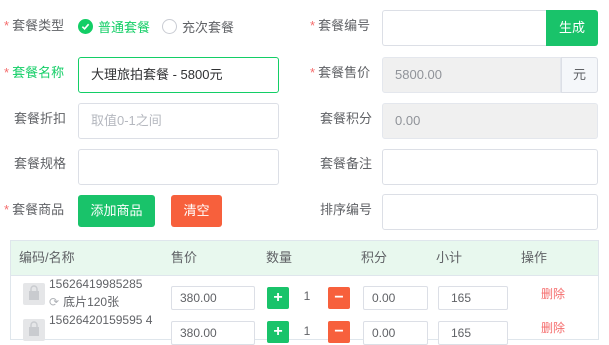 This screenshot has width=609, height=345. What do you see at coordinates (579, 75) in the screenshot?
I see `price-unit-addon: 元` at bounding box center [579, 75].